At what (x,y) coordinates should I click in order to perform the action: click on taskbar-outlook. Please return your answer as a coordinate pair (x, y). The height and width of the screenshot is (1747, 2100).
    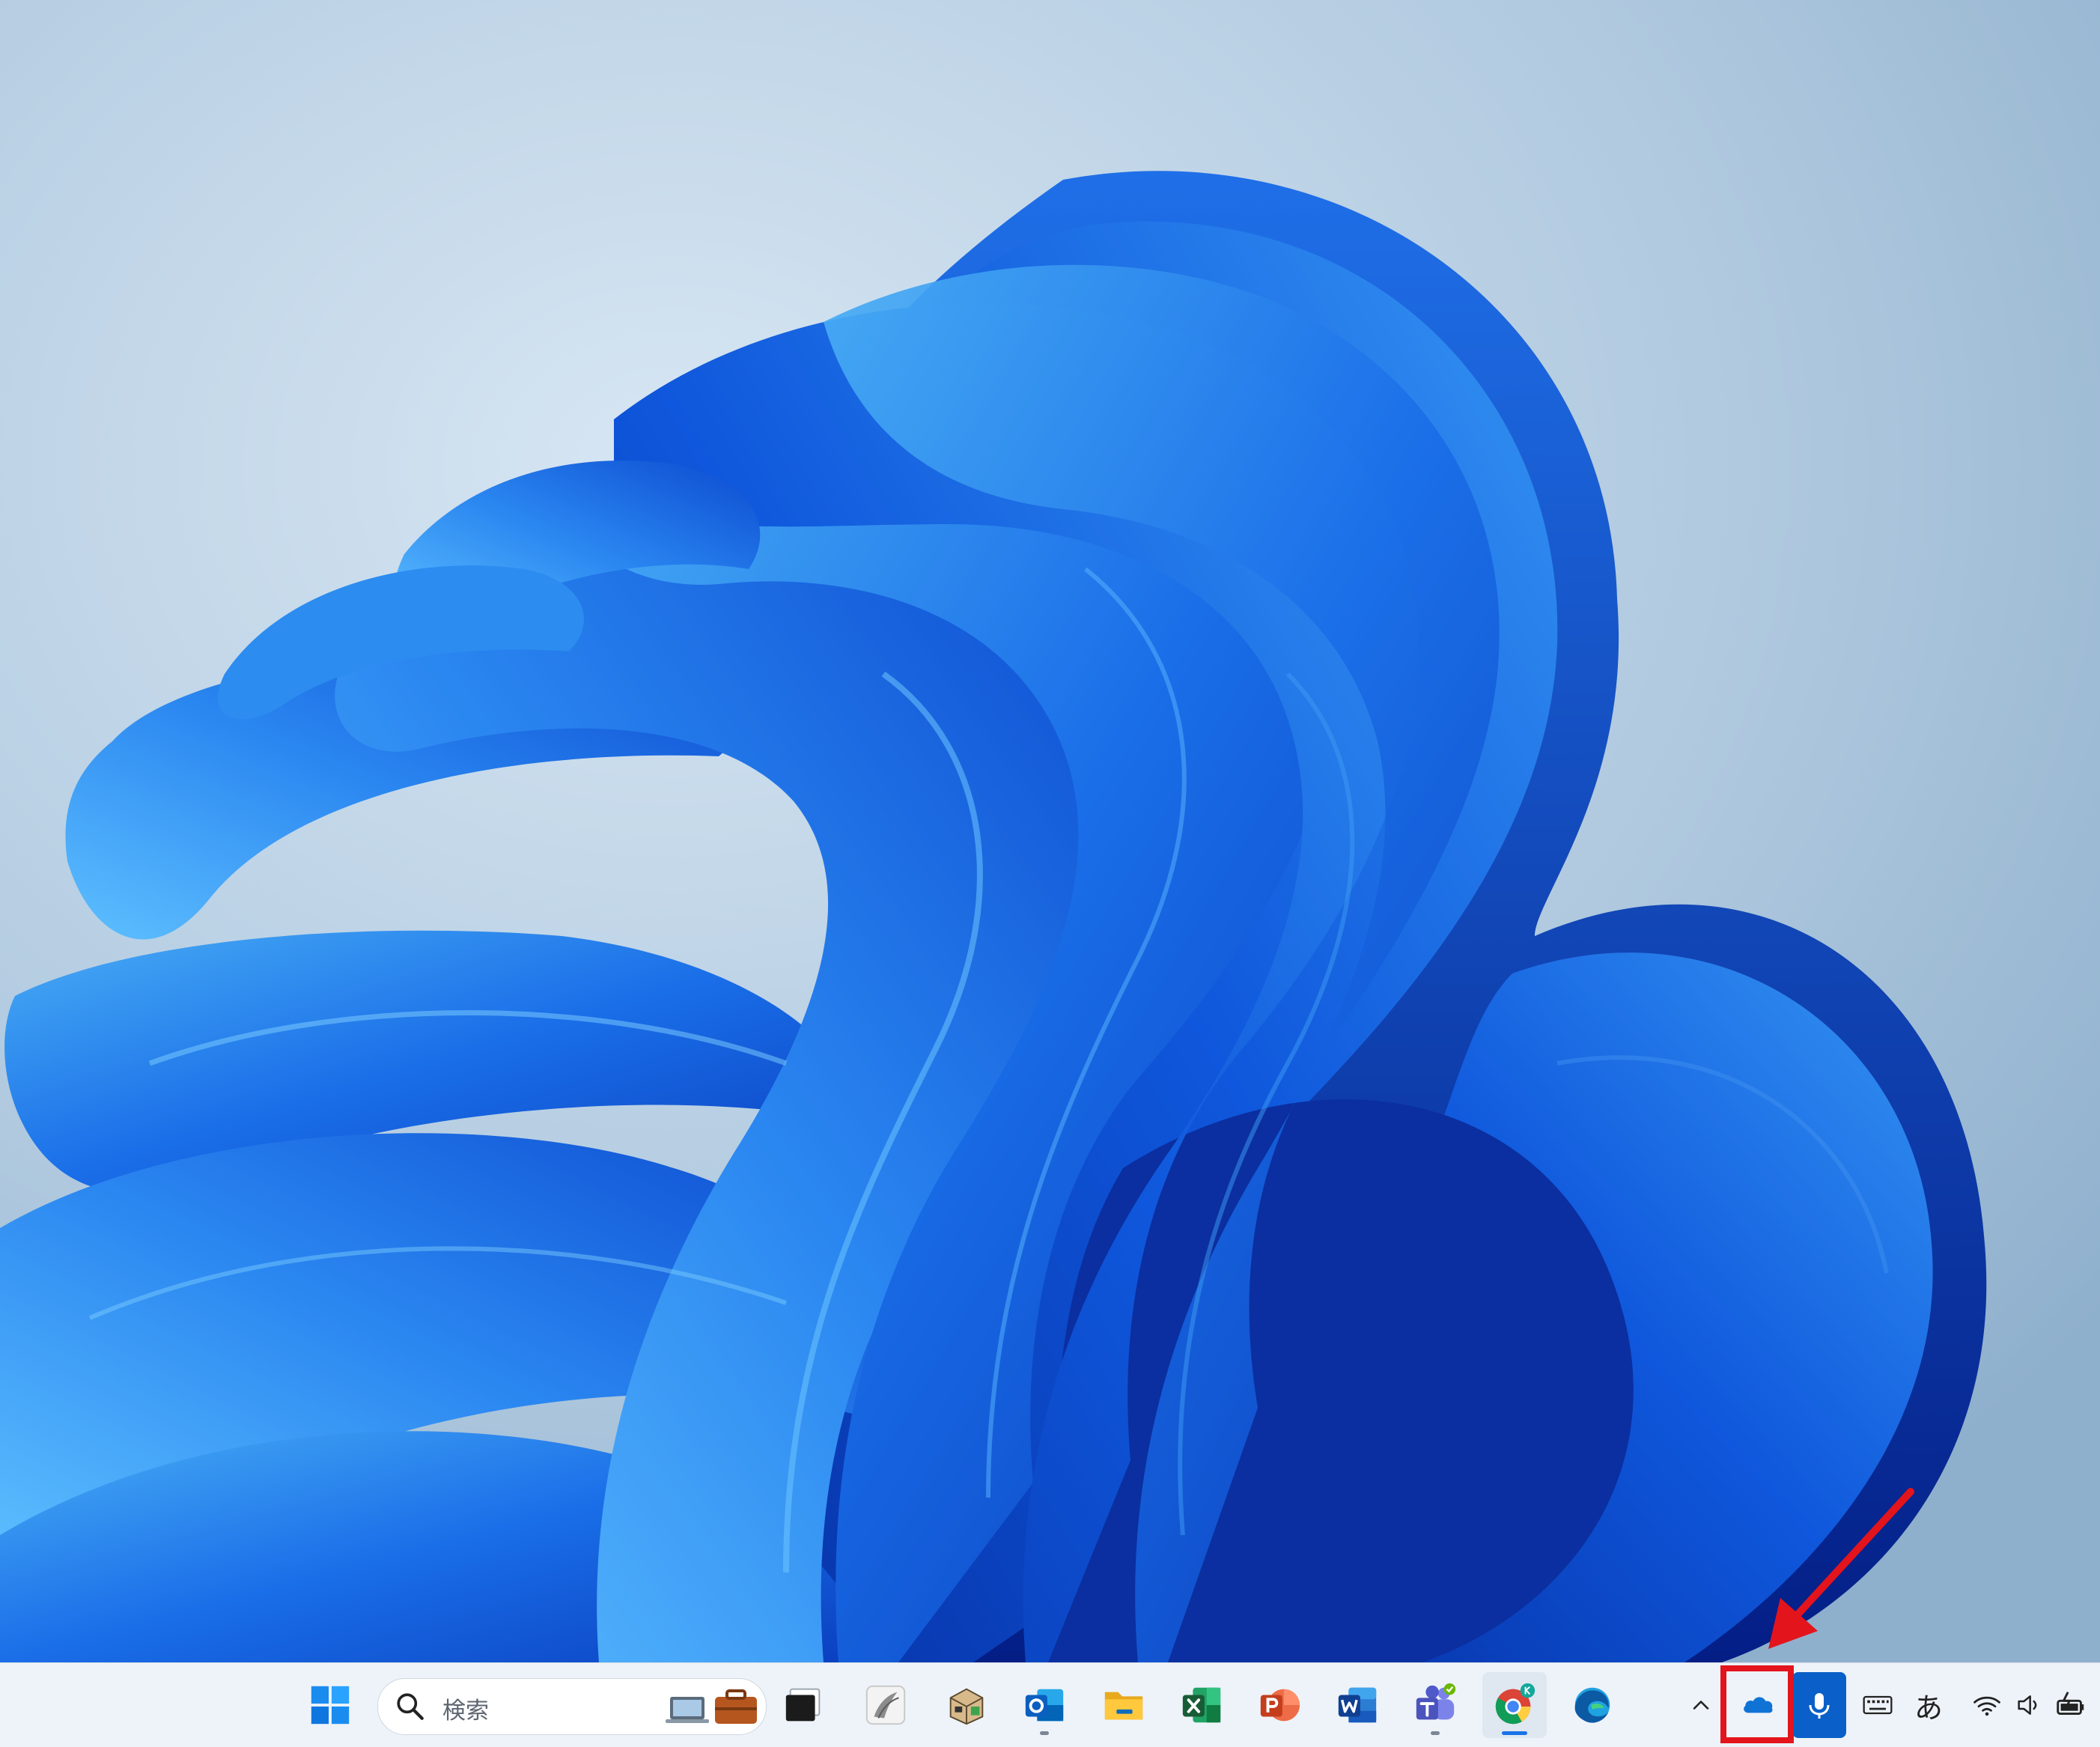
    Looking at the image, I should click on (1044, 1705).